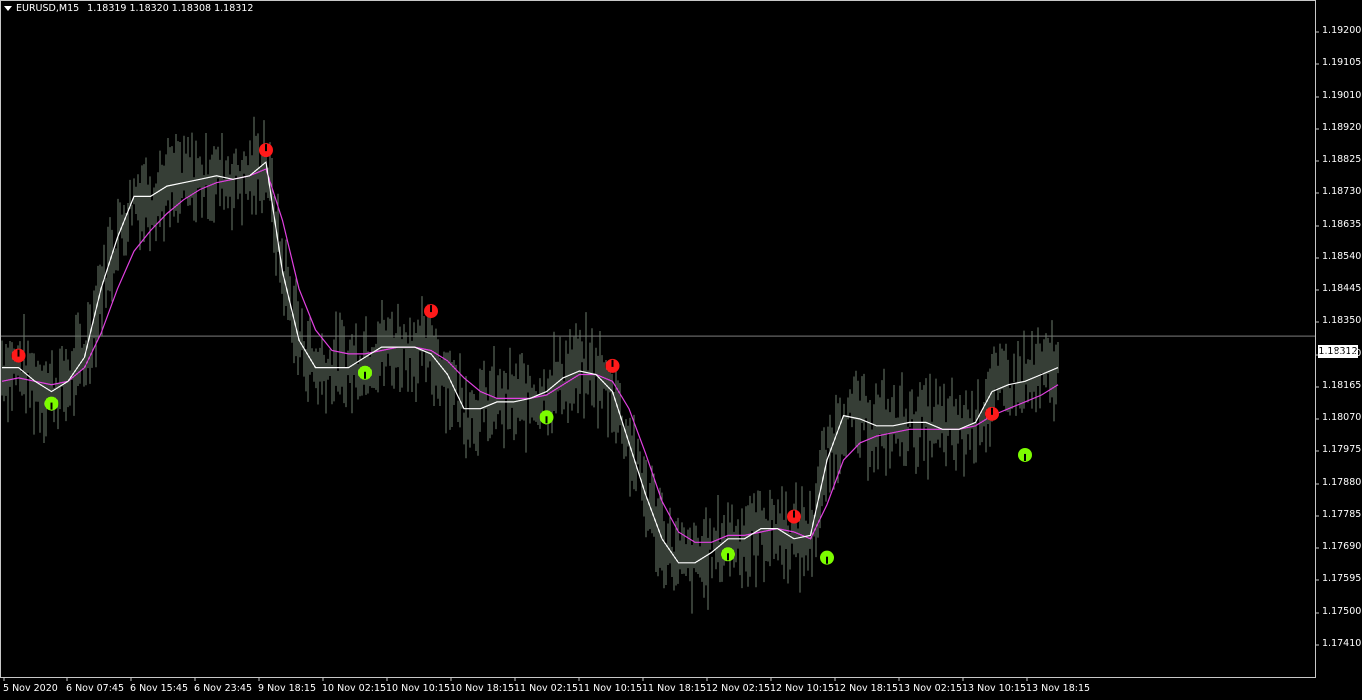  Describe the element at coordinates (354, 688) in the screenshot. I see `time-tick-label: 10 Nov 02:15` at that location.